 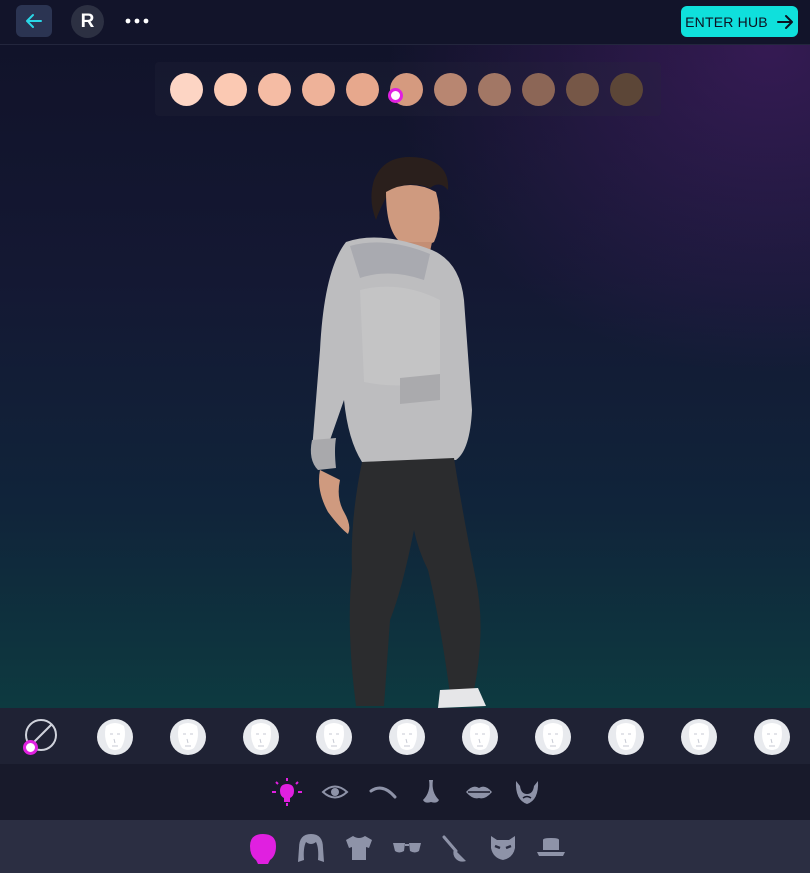 I want to click on face-category-bar, so click(x=405, y=792).